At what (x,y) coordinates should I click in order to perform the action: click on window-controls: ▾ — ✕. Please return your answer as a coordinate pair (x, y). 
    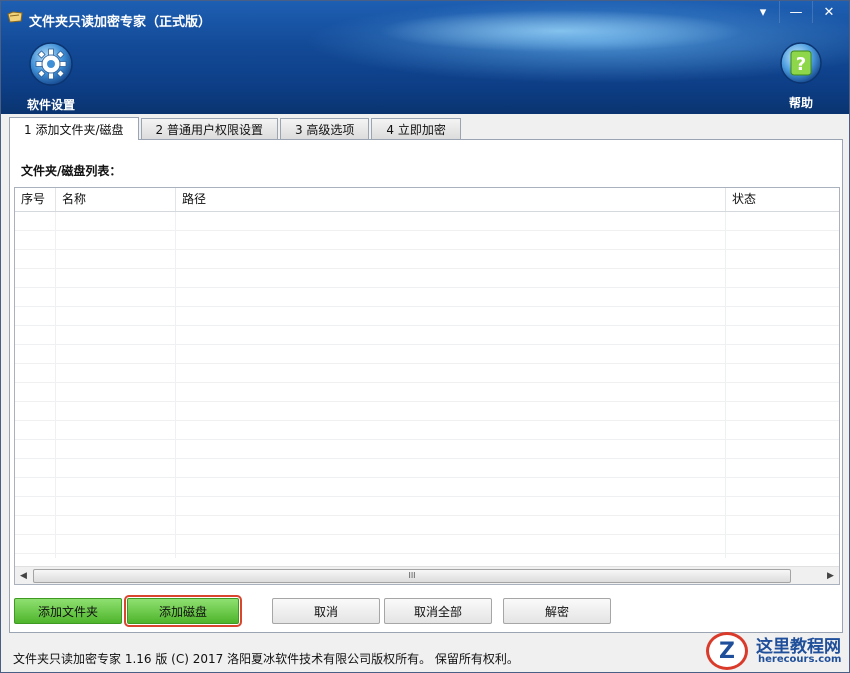
    Looking at the image, I should click on (796, 12).